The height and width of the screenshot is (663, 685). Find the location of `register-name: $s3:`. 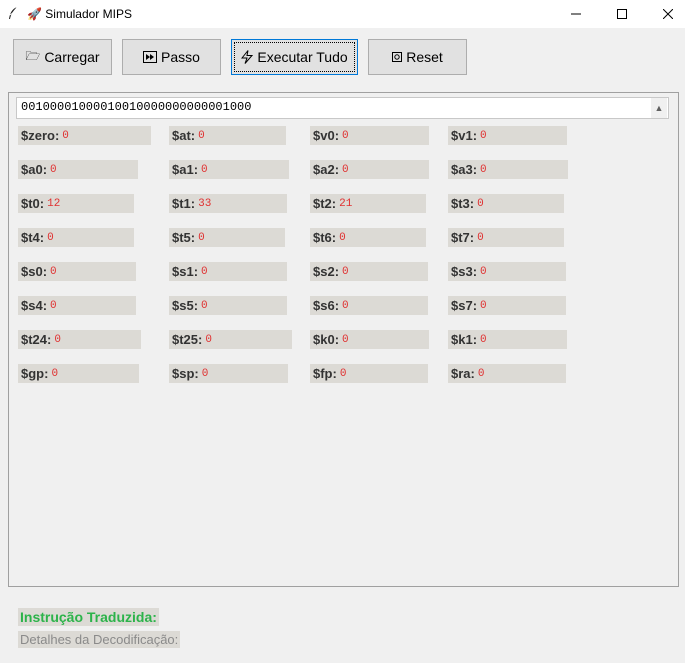

register-name: $s3: is located at coordinates (464, 271).